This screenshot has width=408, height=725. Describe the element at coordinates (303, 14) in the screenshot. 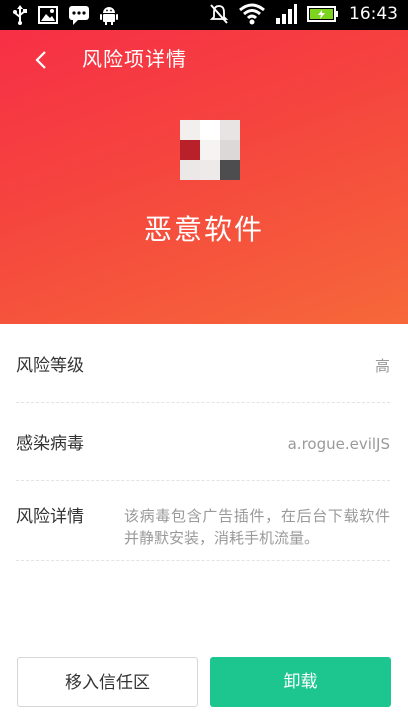

I see `system-indicators: 16:43` at that location.